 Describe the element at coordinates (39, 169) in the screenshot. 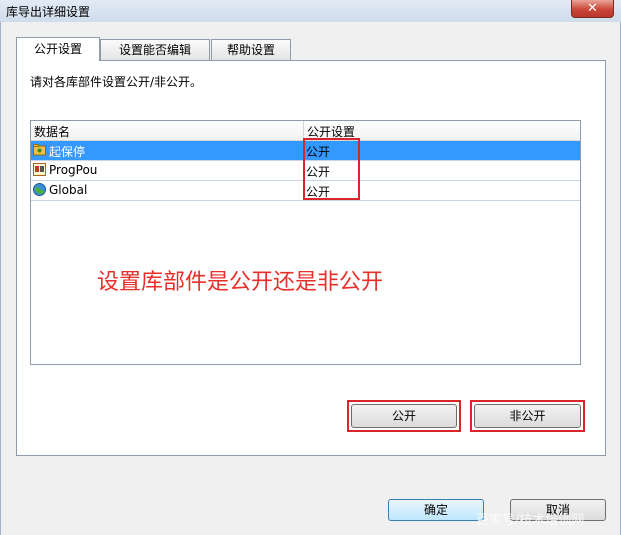

I see `program-icon` at that location.